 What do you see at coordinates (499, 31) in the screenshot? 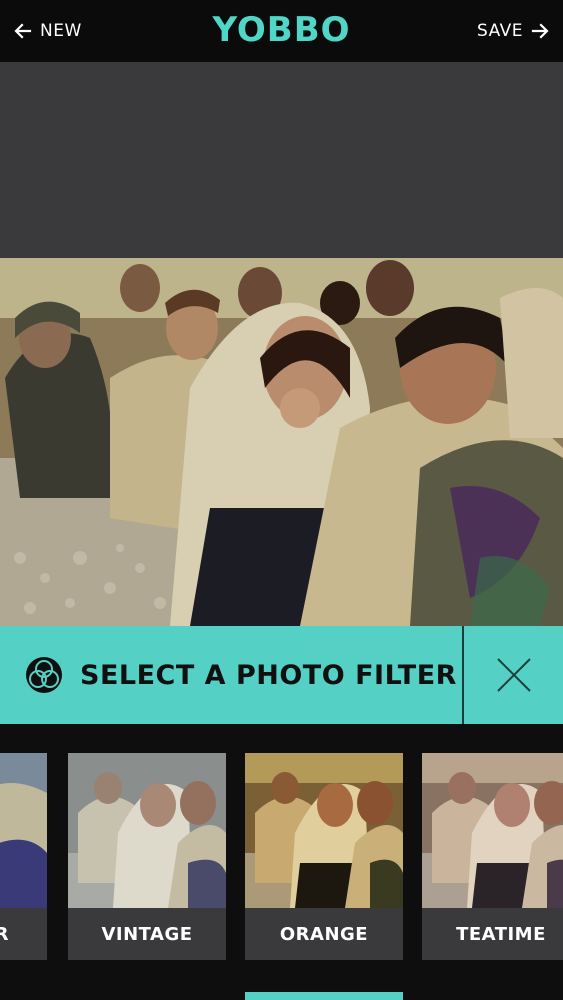
I see `save-button-label: SAVE` at bounding box center [499, 31].